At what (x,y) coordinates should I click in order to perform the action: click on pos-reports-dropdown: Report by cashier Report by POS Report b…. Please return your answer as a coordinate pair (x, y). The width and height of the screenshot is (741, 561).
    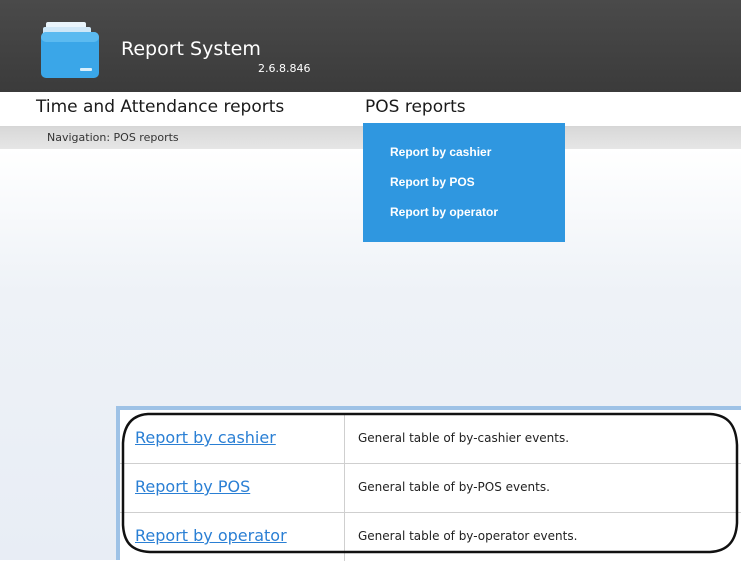
    Looking at the image, I should click on (464, 182).